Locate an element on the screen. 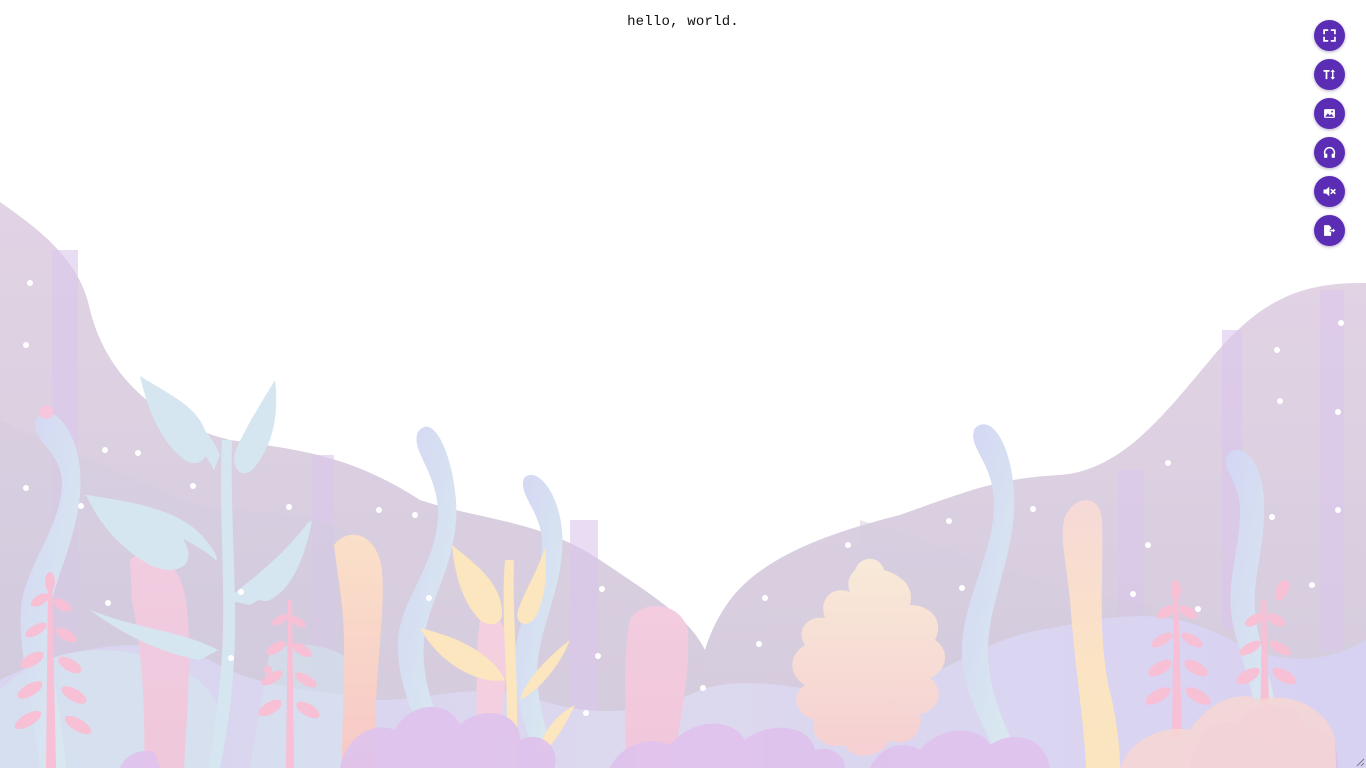  sound-button is located at coordinates (1329, 152).